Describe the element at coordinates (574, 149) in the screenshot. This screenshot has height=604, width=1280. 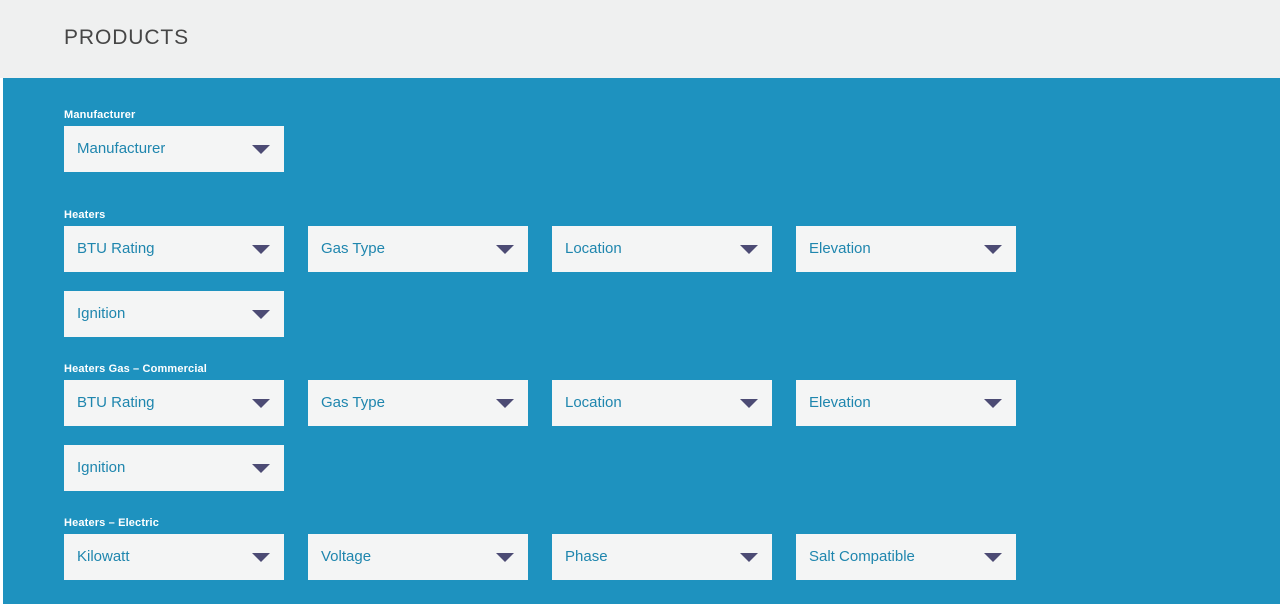
I see `filter-row: Manufacturer` at that location.